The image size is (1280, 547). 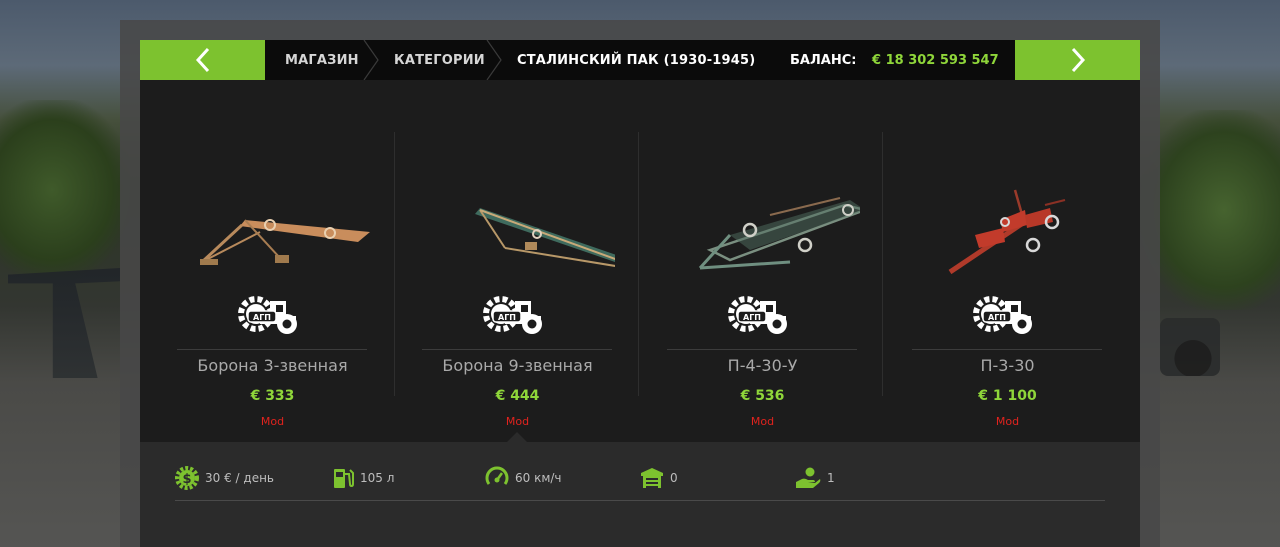 I want to click on item-name: Борона 9-звенная, so click(x=517, y=365).